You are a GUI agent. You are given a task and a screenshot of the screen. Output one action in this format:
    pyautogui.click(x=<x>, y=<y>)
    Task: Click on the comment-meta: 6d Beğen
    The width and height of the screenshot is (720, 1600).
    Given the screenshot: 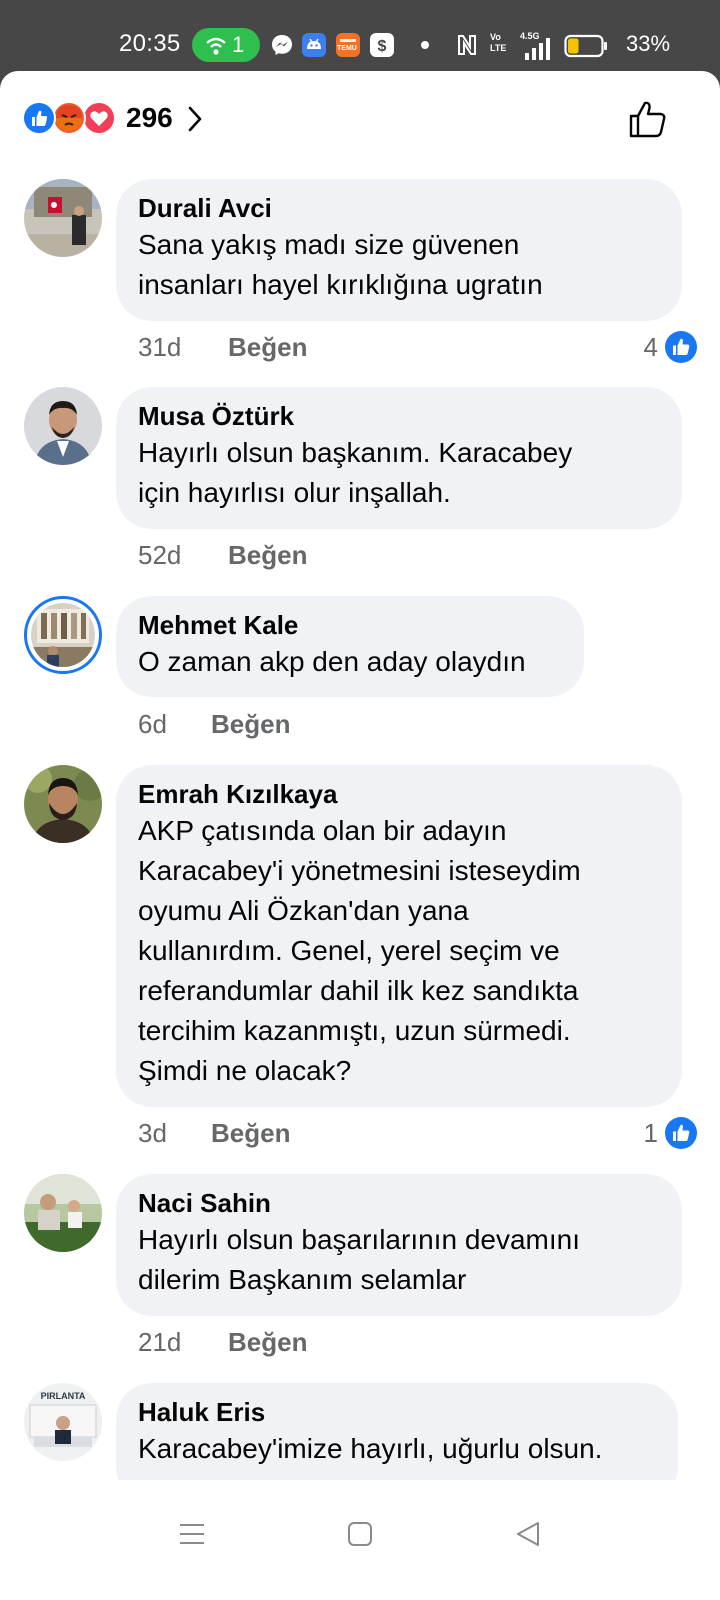 What is the action you would take?
    pyautogui.click(x=418, y=727)
    